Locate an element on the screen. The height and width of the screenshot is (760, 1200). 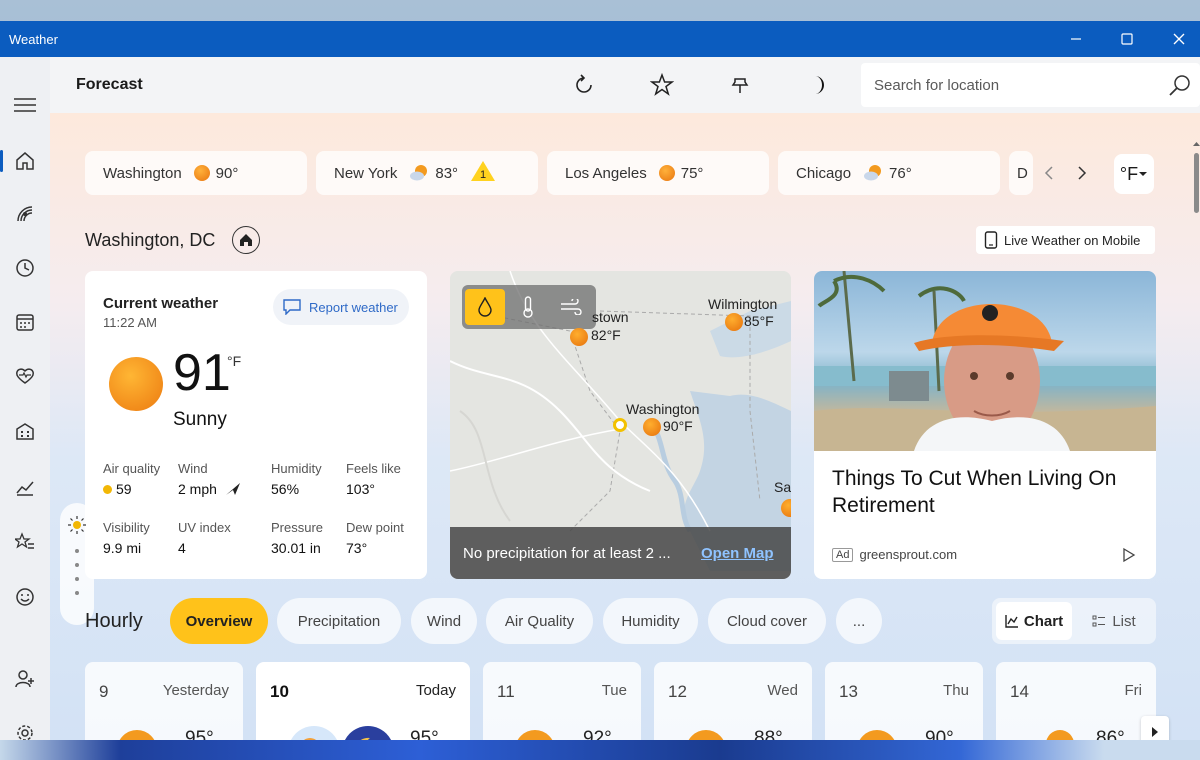
stat-pressure: Pressure 30.01 in is located at coordinates (297, 538).